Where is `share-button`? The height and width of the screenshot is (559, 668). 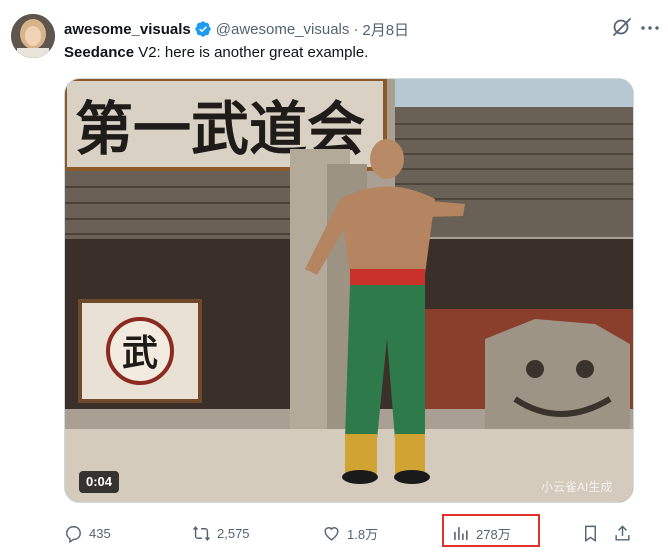
share-button is located at coordinates (622, 533).